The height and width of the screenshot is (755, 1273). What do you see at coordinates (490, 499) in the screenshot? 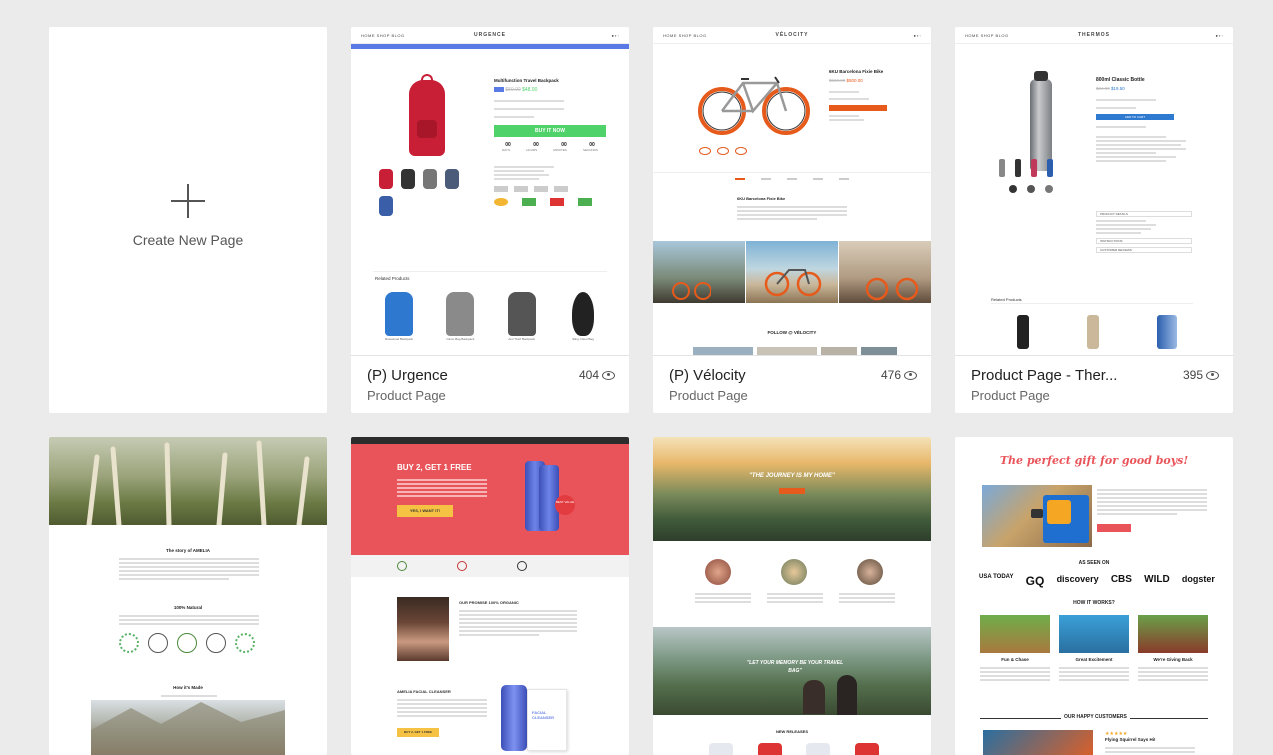
I see `hero-banner` at bounding box center [490, 499].